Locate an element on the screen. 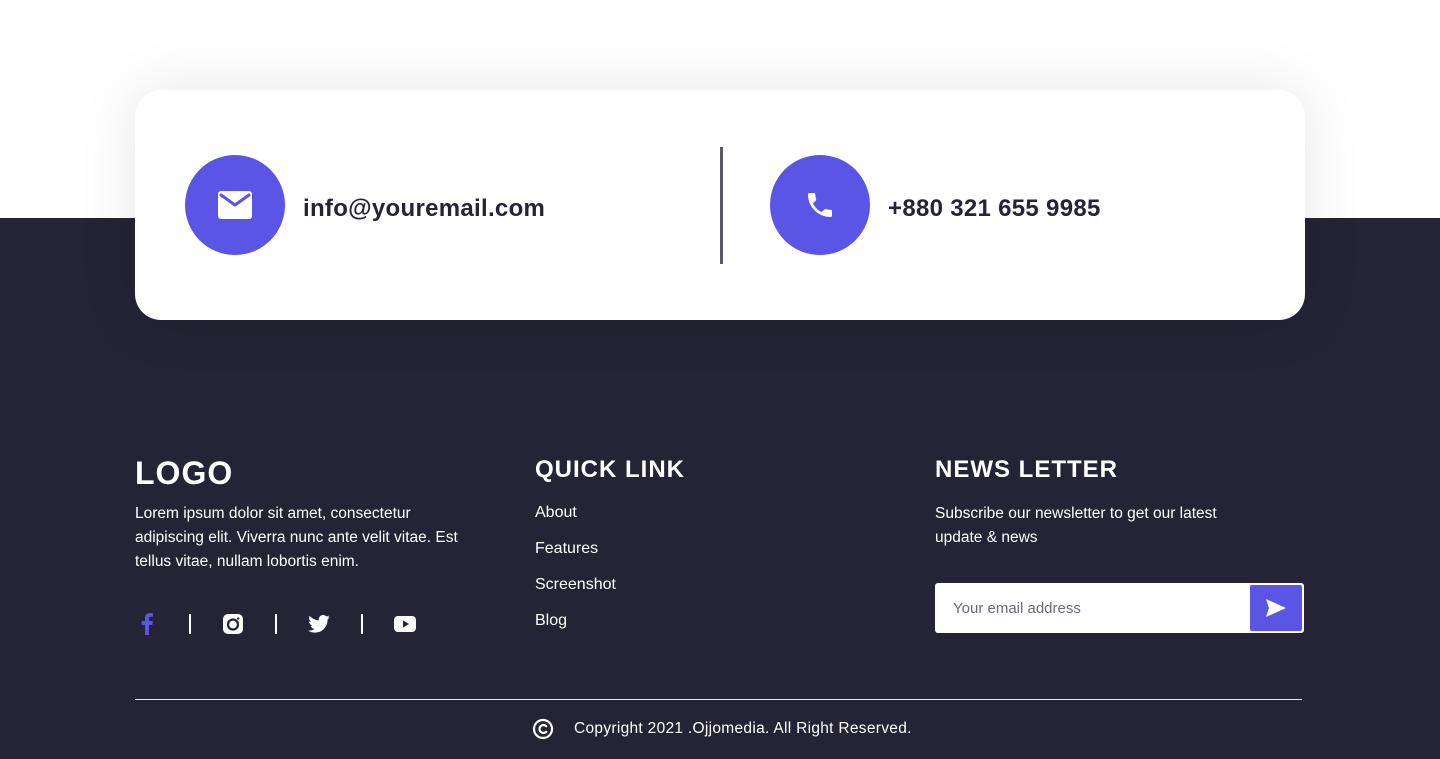 This screenshot has height=759, width=1440. quick-link-screenshot: Screenshot is located at coordinates (575, 593).